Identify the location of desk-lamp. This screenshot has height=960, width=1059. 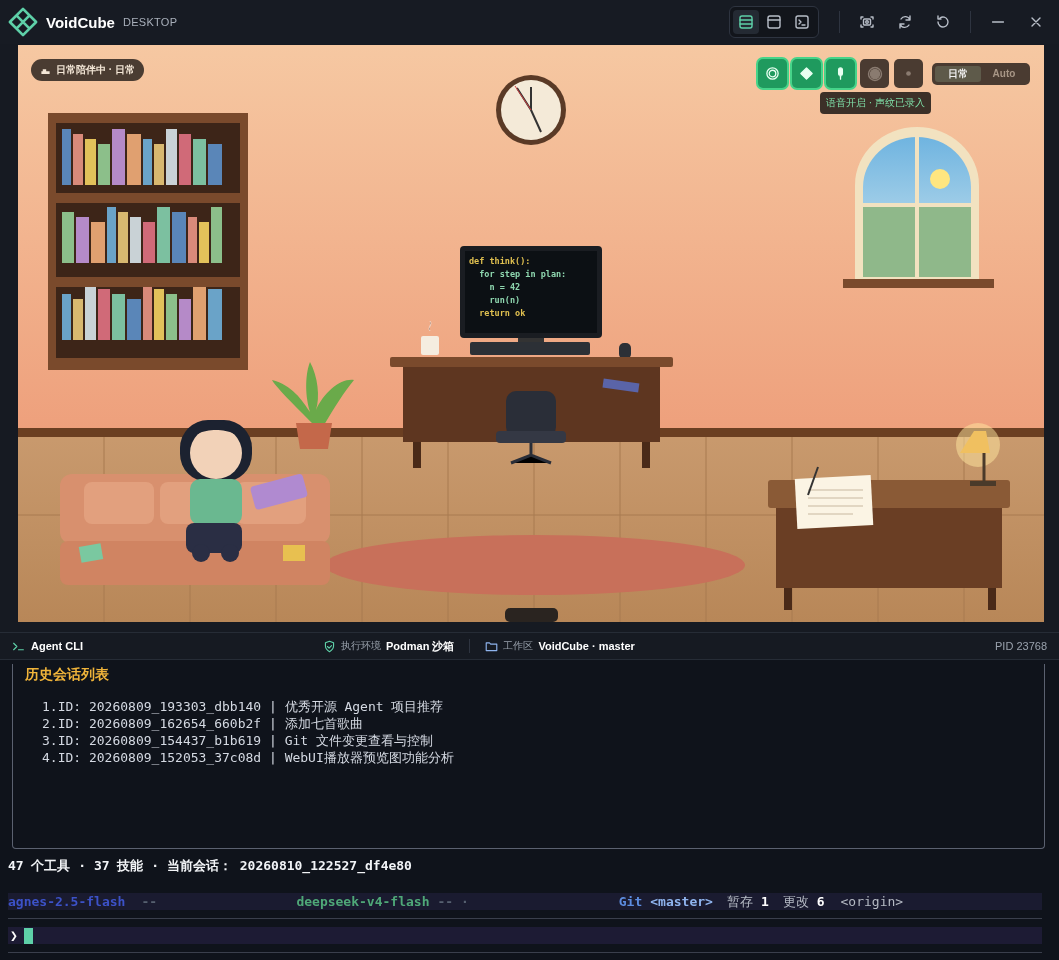
(978, 454).